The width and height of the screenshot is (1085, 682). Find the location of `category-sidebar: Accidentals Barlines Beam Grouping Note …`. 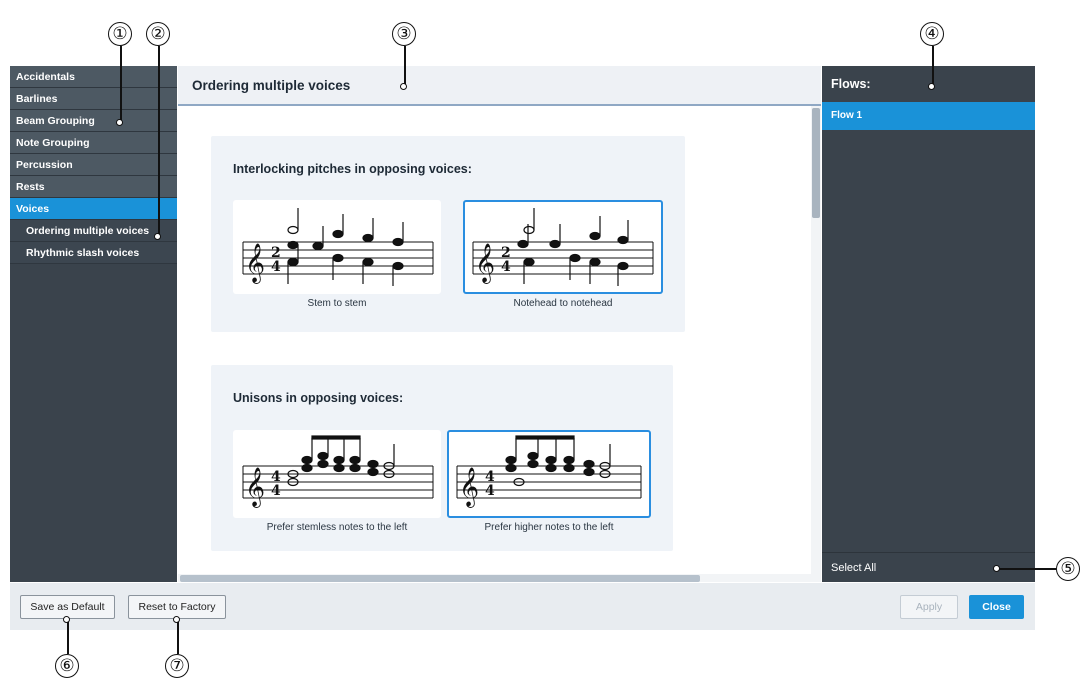

category-sidebar: Accidentals Barlines Beam Grouping Note … is located at coordinates (93, 324).